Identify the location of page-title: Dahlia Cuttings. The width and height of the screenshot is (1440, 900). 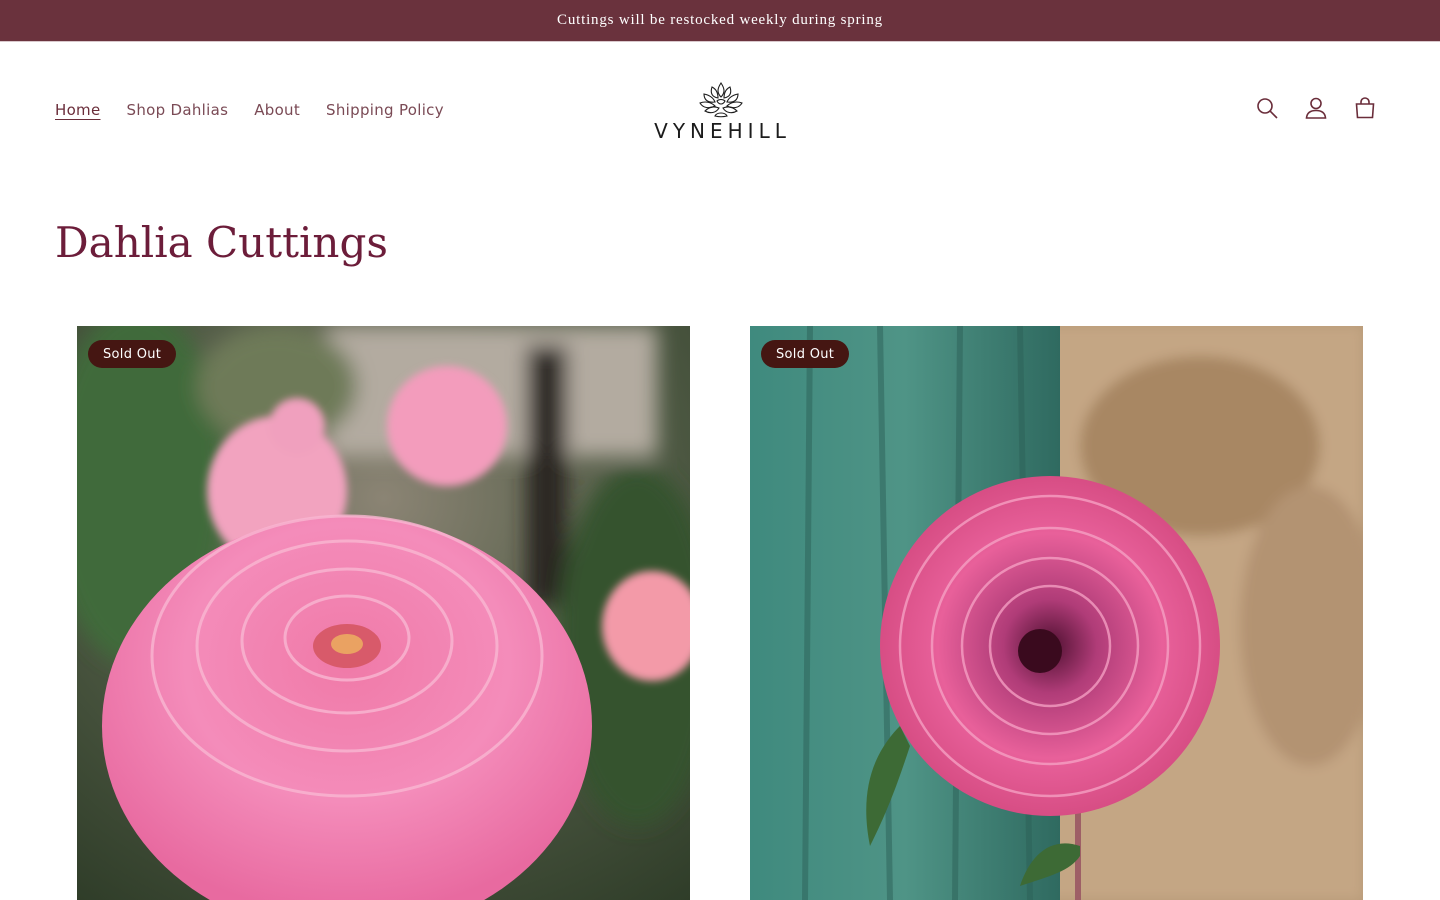
(221, 242).